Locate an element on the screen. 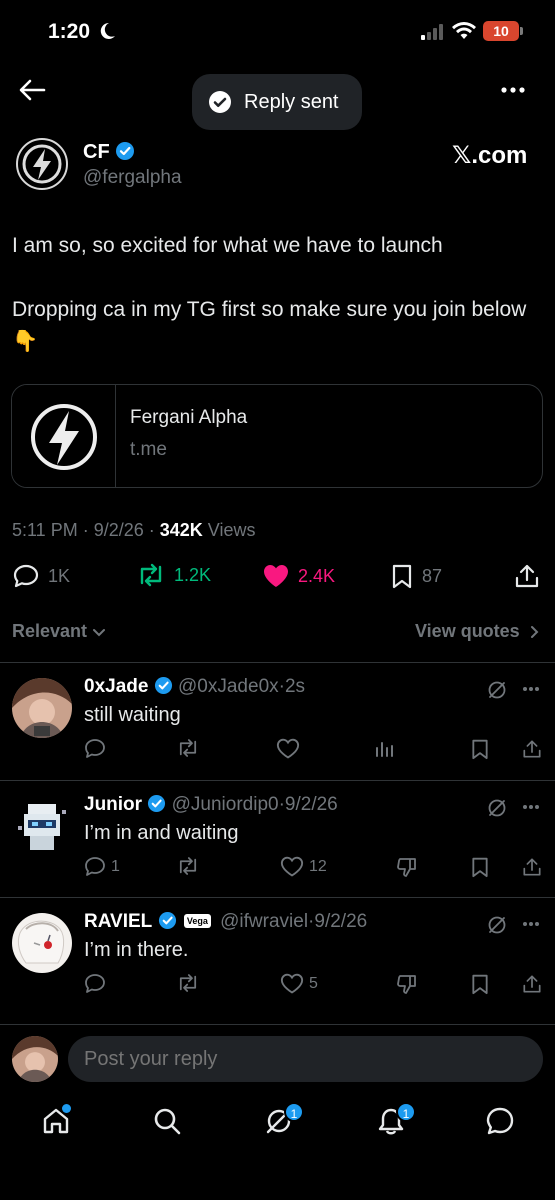 Image resolution: width=555 pixels, height=1200 pixels. bookmark-action: 87 is located at coordinates (416, 576).